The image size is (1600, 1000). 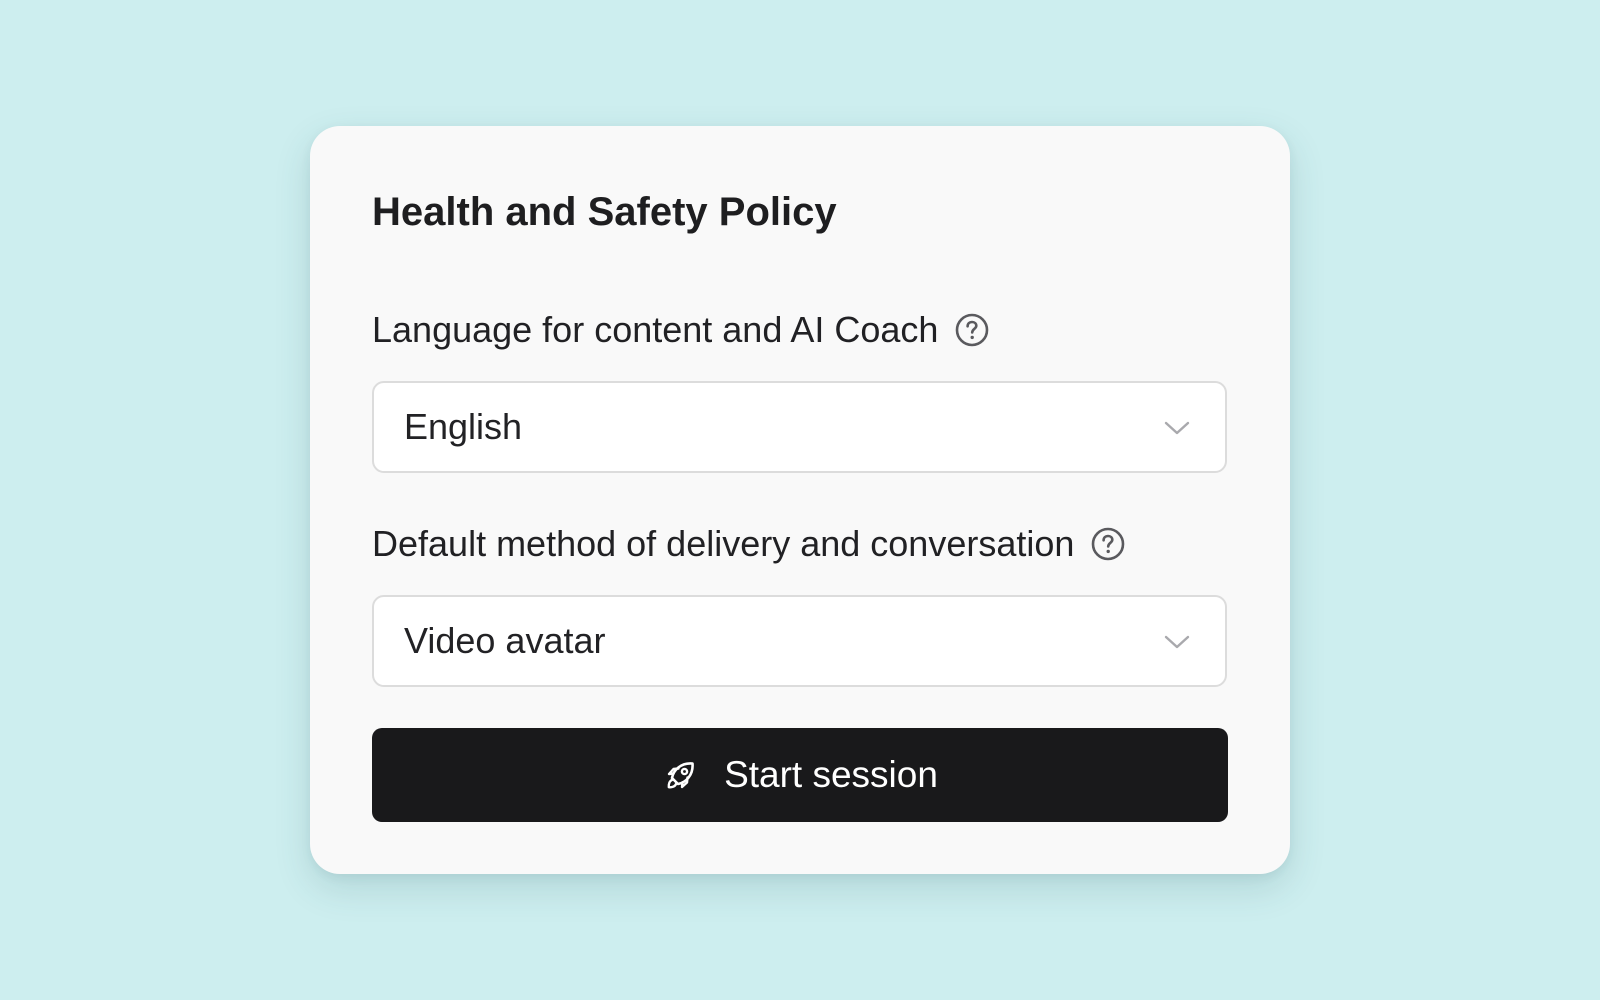 What do you see at coordinates (799, 641) in the screenshot?
I see `delivery-method-select: Video avatar` at bounding box center [799, 641].